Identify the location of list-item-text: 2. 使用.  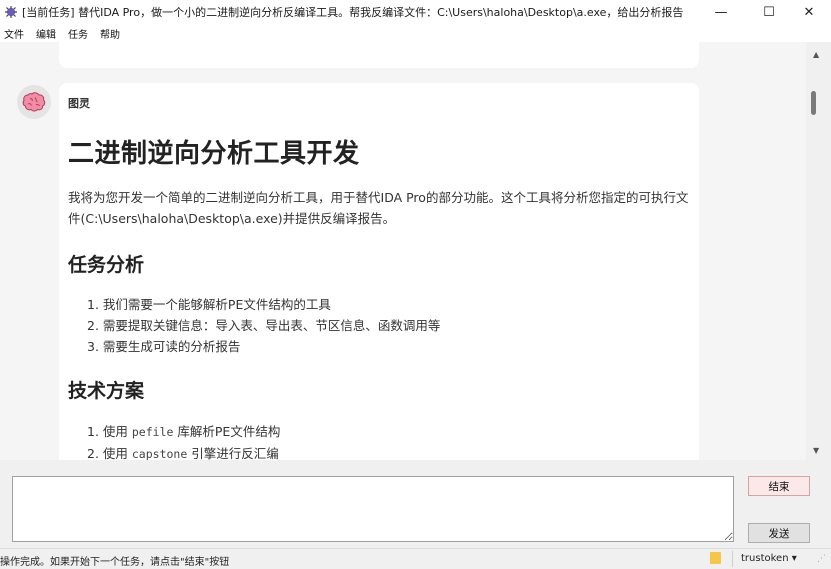
(109, 453).